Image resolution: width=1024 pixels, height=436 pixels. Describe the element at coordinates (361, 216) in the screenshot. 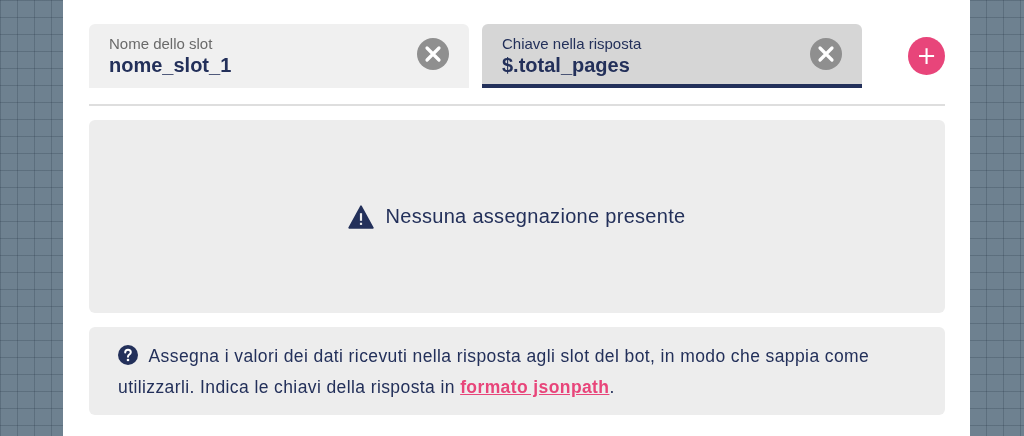

I see `warning-icon` at that location.